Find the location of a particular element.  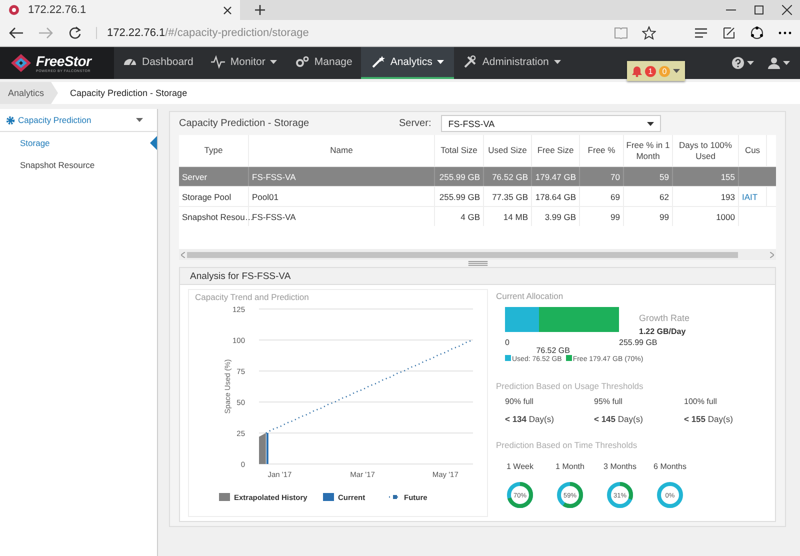

more-icon is located at coordinates (785, 33).